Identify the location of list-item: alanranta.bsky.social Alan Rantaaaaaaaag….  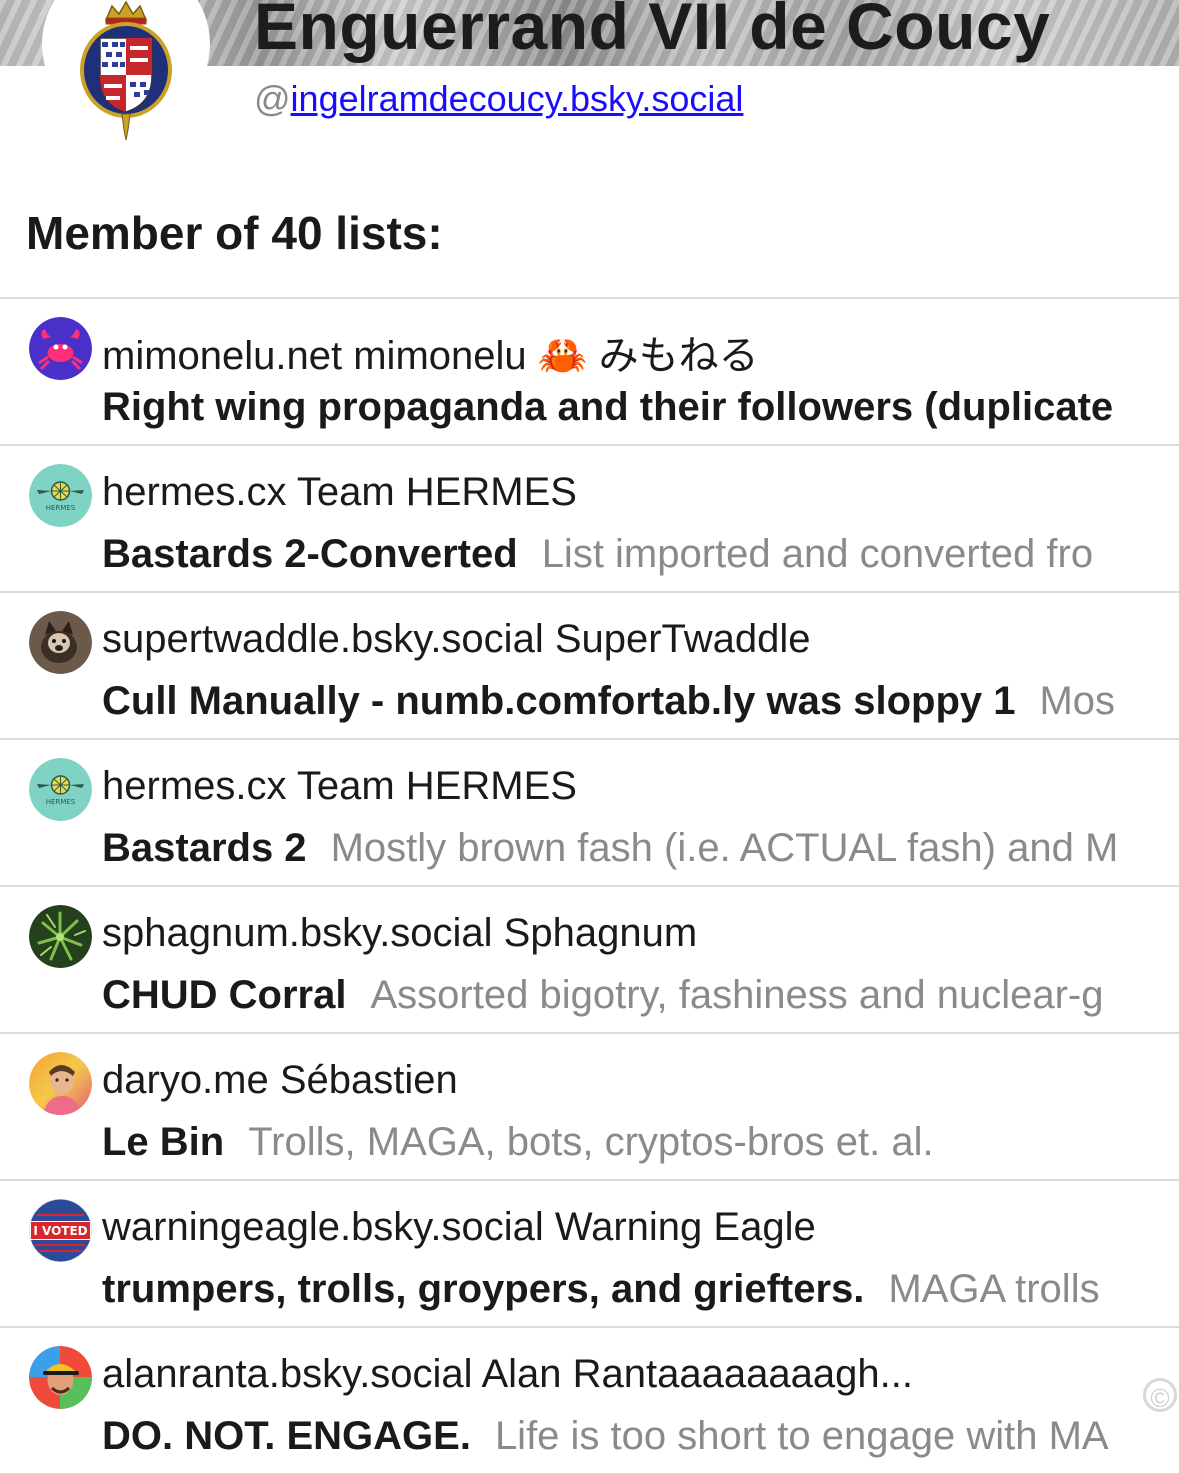
(589, 1399).